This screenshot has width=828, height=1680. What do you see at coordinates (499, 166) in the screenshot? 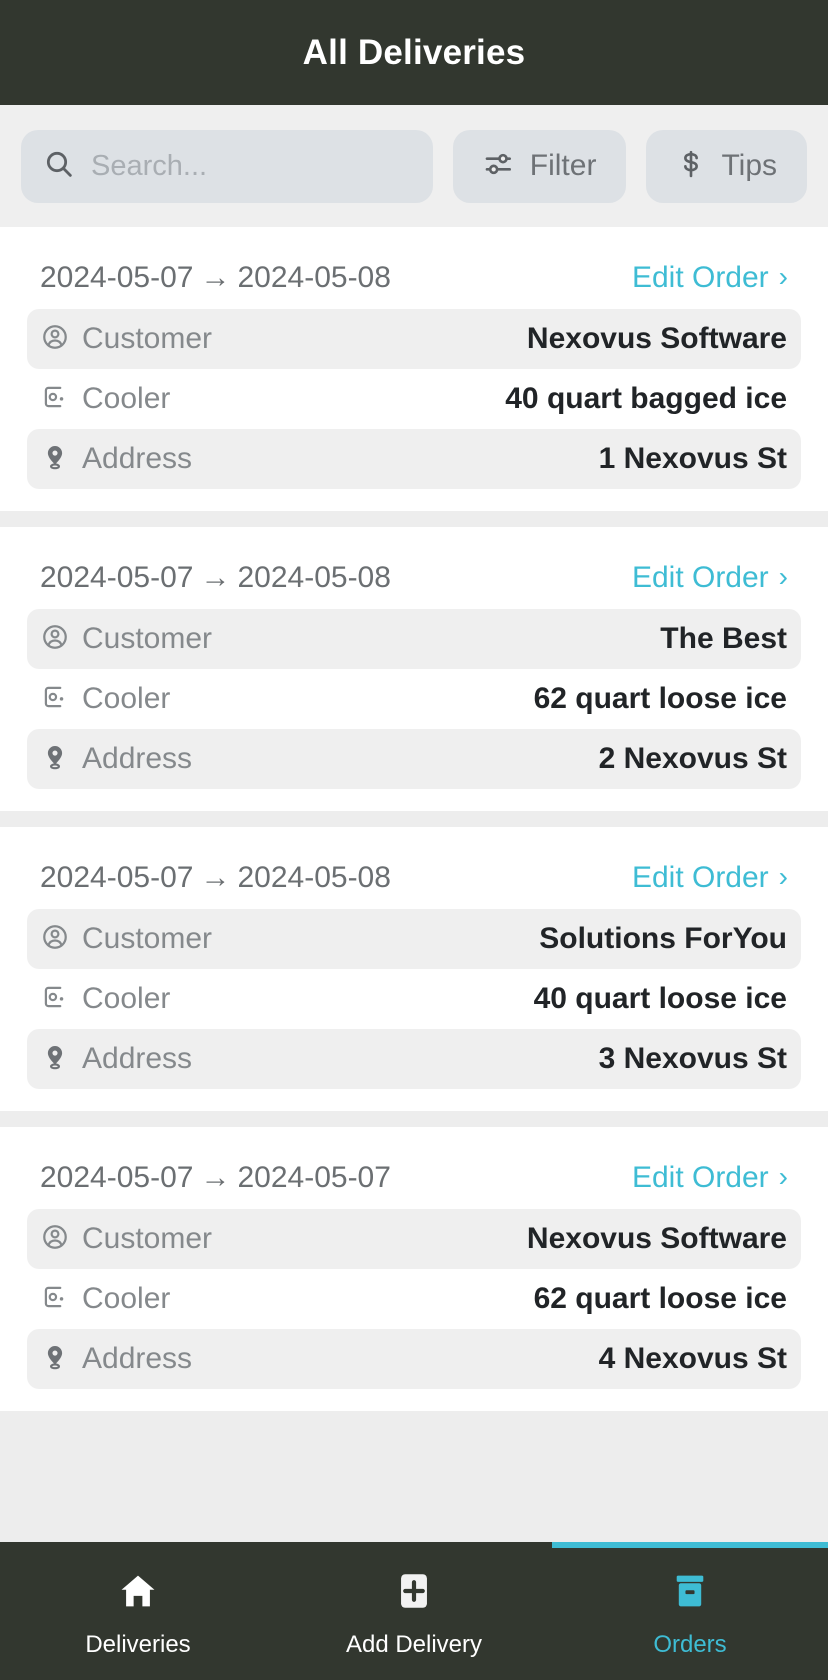
I see `sliders-icon` at bounding box center [499, 166].